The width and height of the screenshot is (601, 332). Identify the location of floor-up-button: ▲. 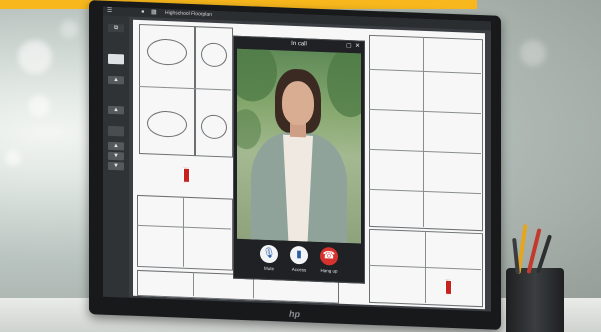
(116, 110).